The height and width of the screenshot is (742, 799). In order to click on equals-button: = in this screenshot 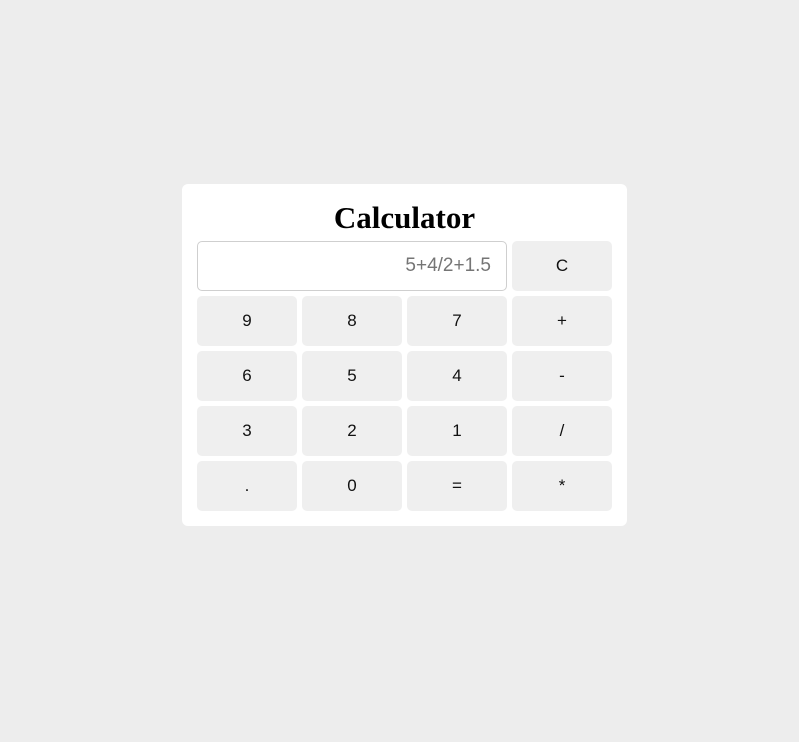, I will do `click(457, 486)`.